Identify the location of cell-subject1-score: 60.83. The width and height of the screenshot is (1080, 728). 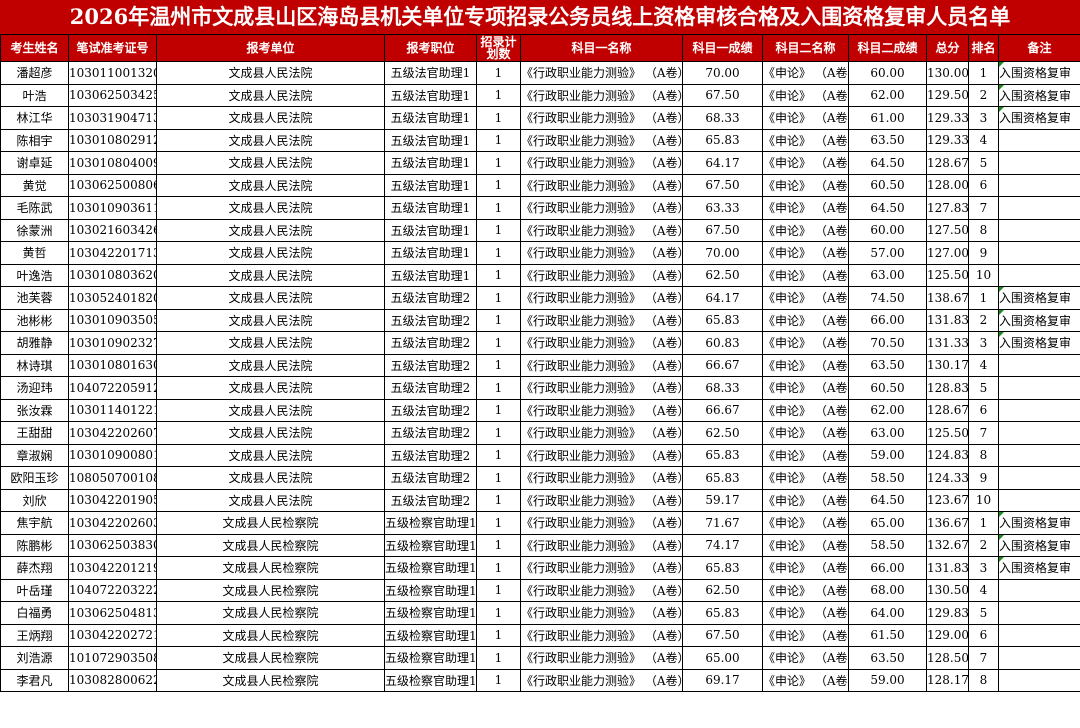
(722, 343).